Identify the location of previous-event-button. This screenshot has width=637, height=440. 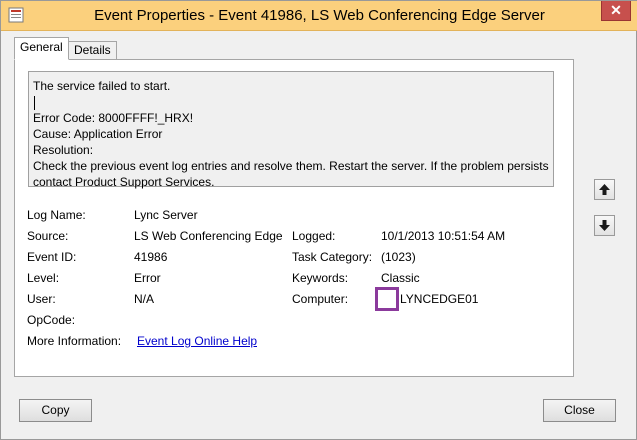
(604, 189).